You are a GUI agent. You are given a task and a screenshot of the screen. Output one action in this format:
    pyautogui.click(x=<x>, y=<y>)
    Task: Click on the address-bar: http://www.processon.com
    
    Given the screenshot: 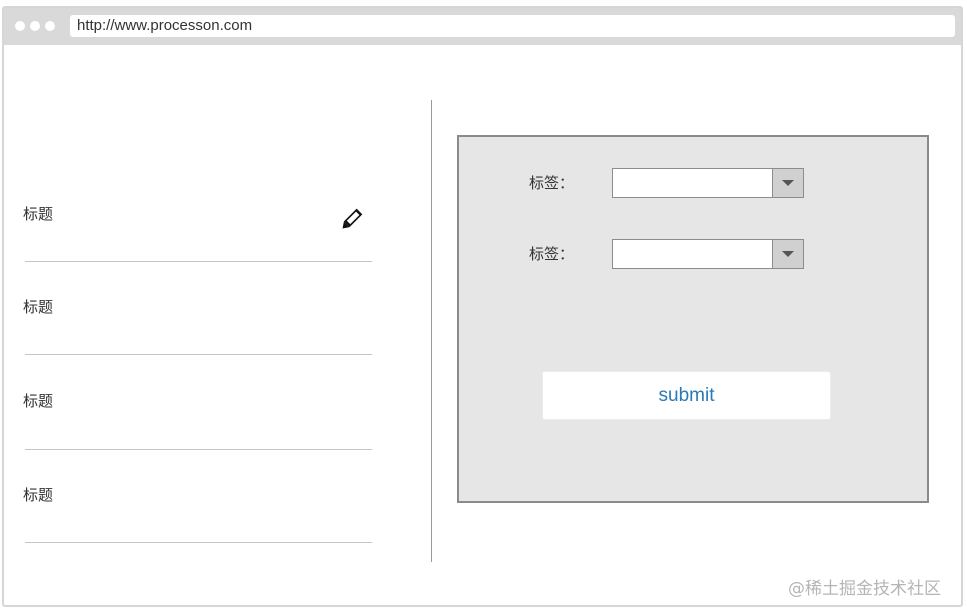 What is the action you would take?
    pyautogui.click(x=512, y=26)
    